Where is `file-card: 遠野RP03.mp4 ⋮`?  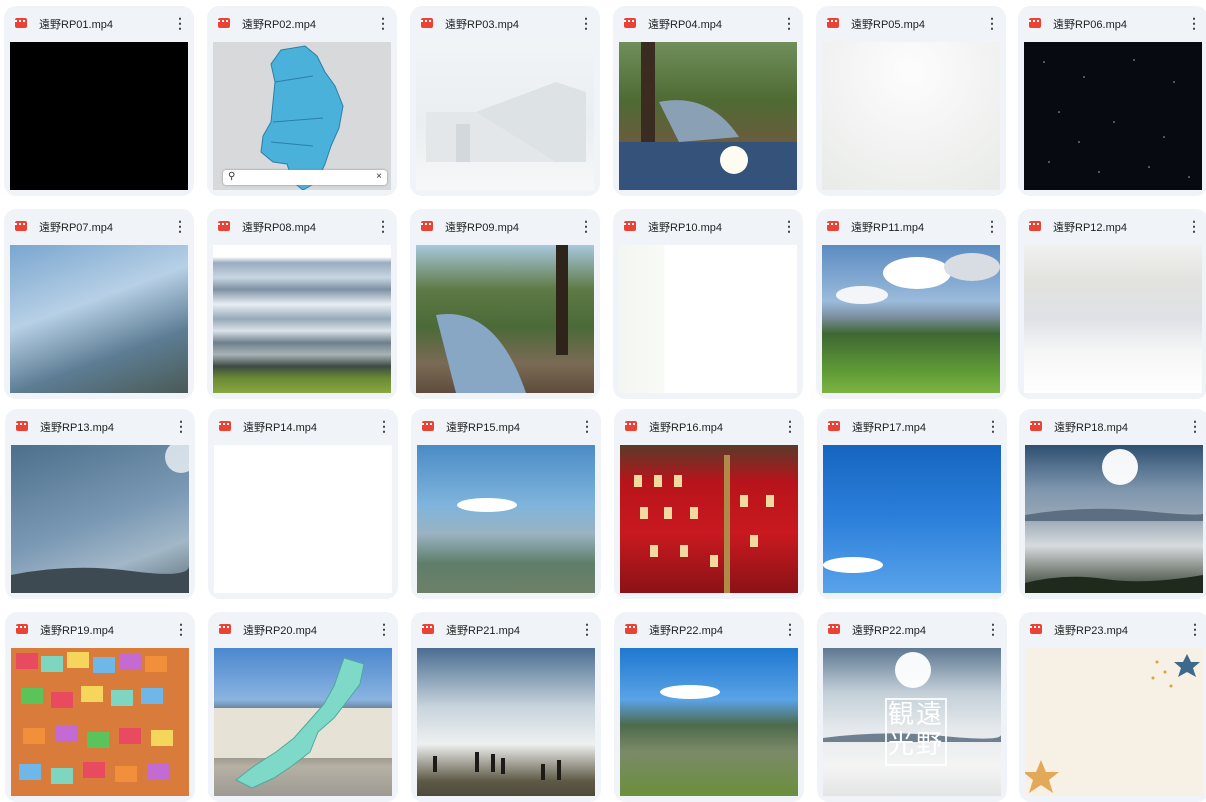
file-card: 遠野RP03.mp4 ⋮ is located at coordinates (505, 101).